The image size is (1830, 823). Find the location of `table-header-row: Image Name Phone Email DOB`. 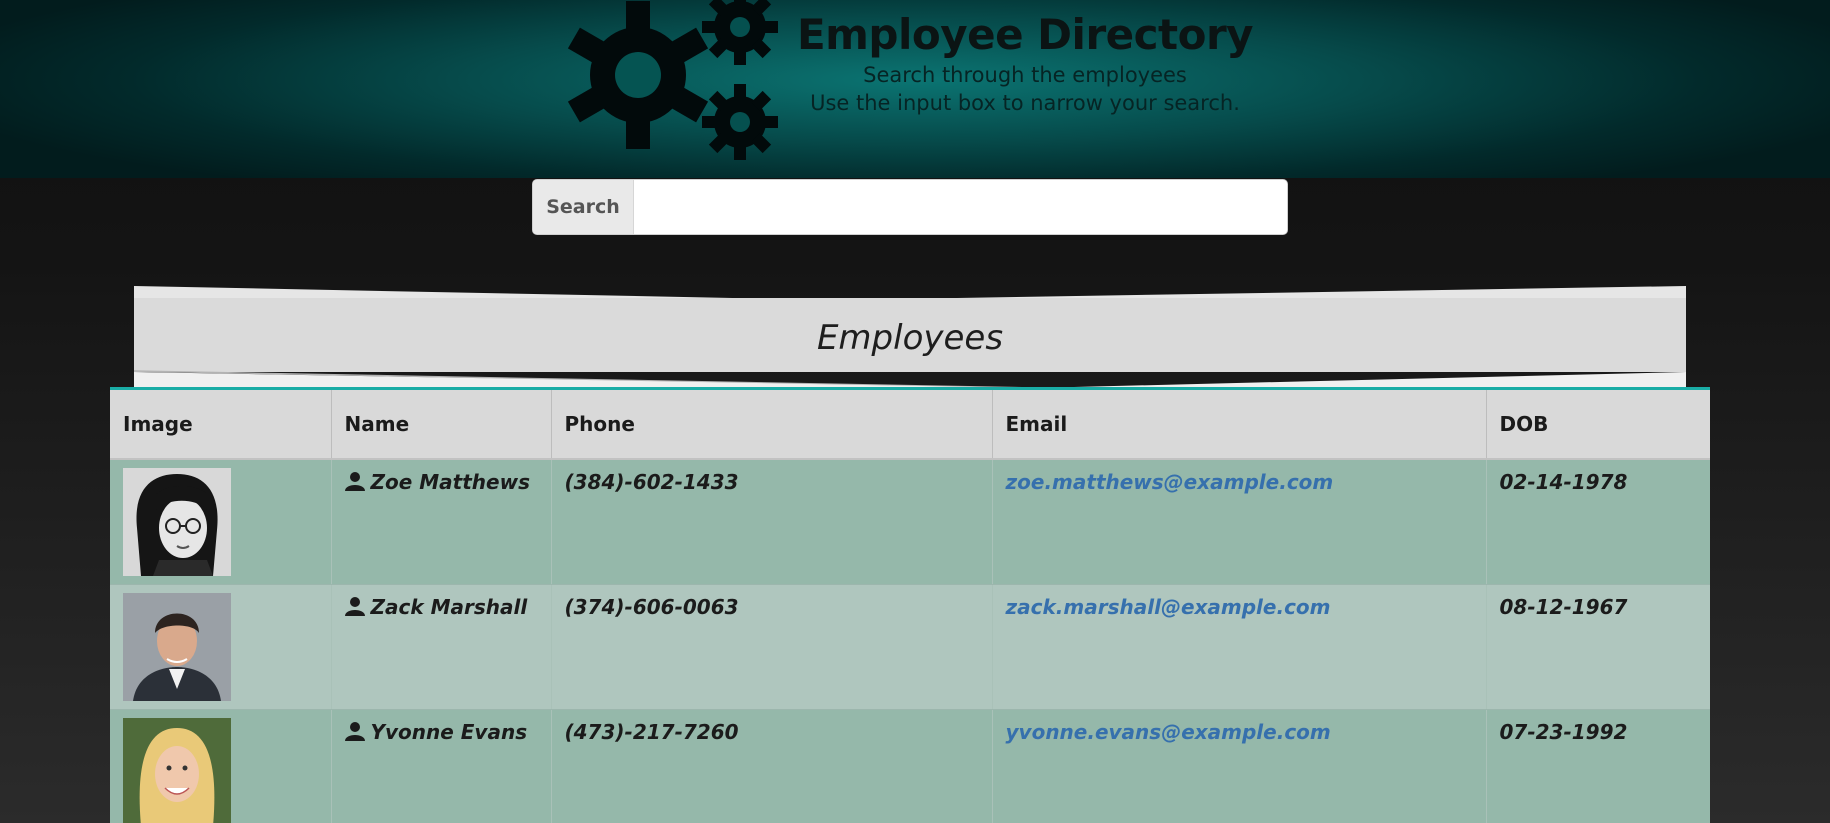

table-header-row: Image Name Phone Email DOB is located at coordinates (910, 425).